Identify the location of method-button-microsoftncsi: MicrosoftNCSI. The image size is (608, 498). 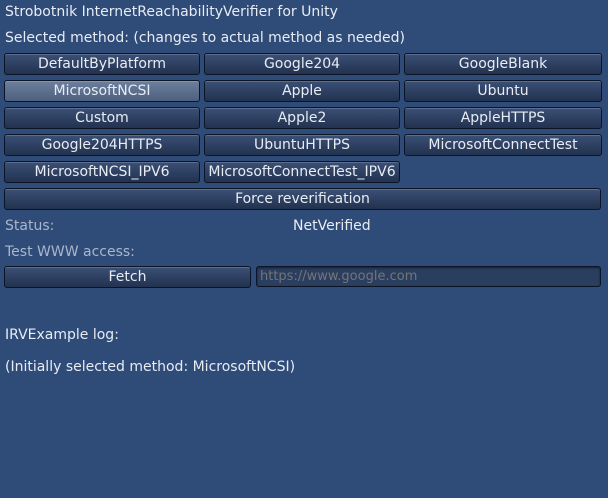
(102, 91).